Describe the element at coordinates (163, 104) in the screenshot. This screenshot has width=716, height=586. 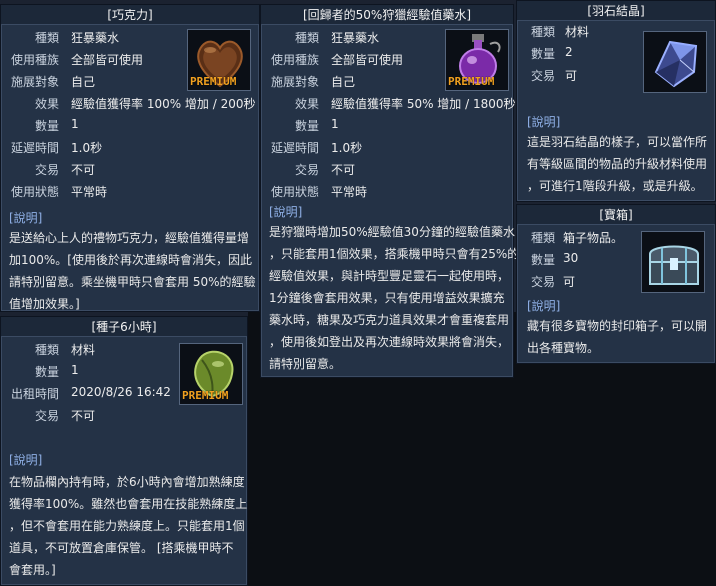
I see `row-value: 經驗值獲得率 100% 增加 / 200秒` at that location.